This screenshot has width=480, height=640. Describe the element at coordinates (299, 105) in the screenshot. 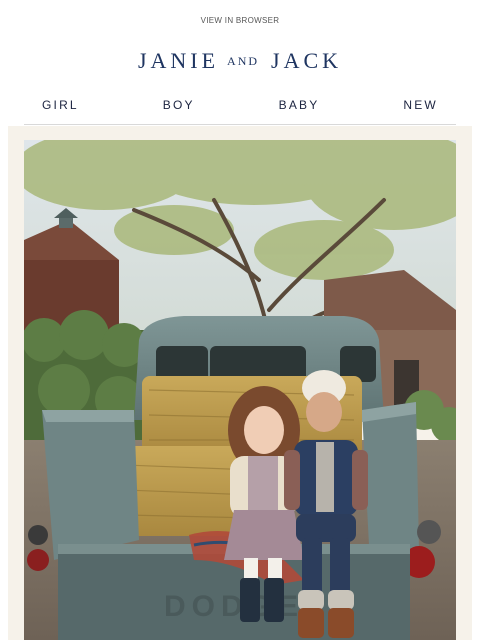

I see `nav-item-baby: BABY` at that location.